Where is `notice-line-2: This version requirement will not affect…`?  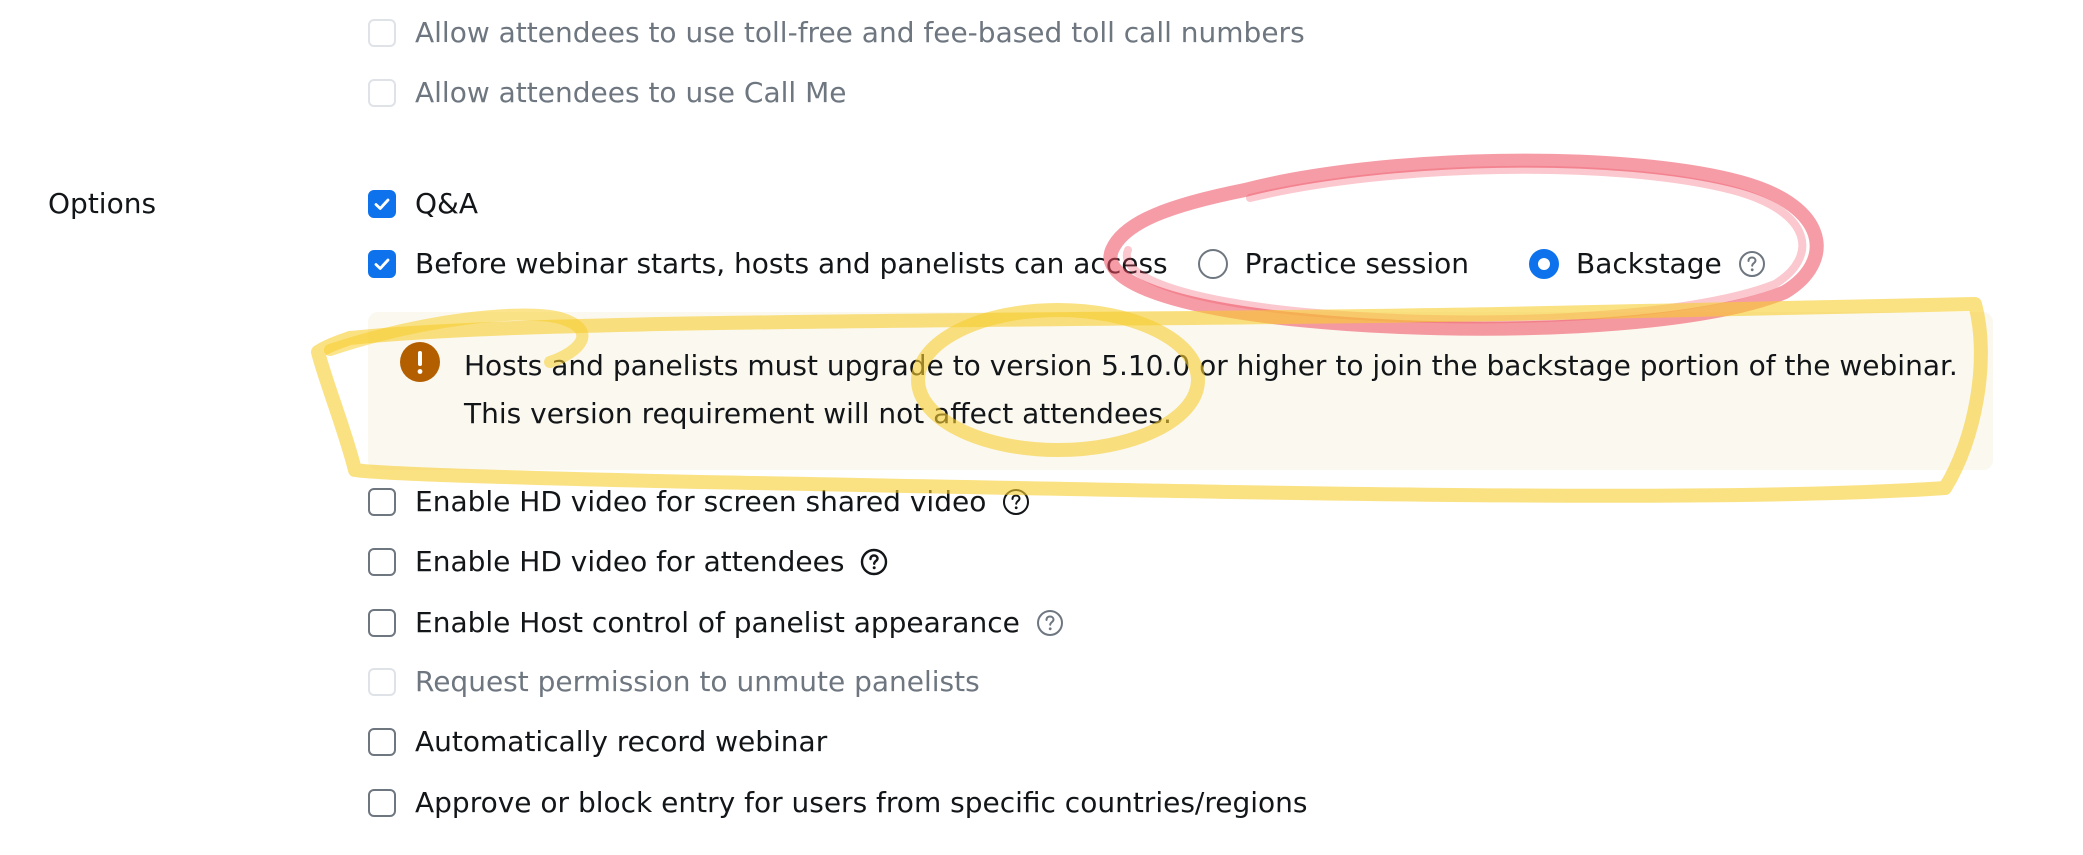 notice-line-2: This version requirement will not affect… is located at coordinates (818, 413).